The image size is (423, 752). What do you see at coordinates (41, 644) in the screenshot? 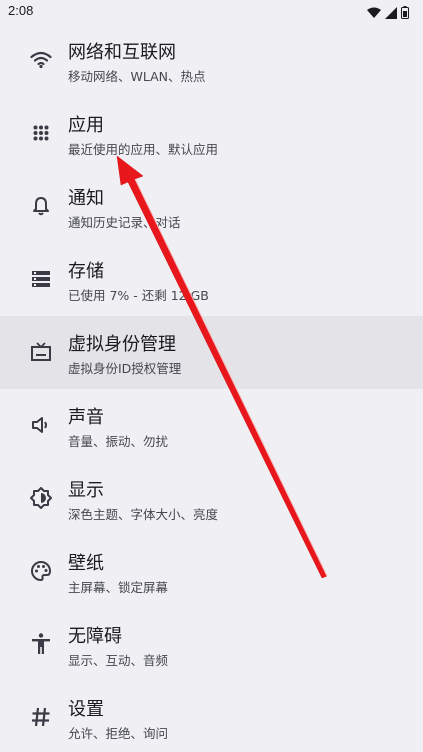
I see `accessibility-icon` at bounding box center [41, 644].